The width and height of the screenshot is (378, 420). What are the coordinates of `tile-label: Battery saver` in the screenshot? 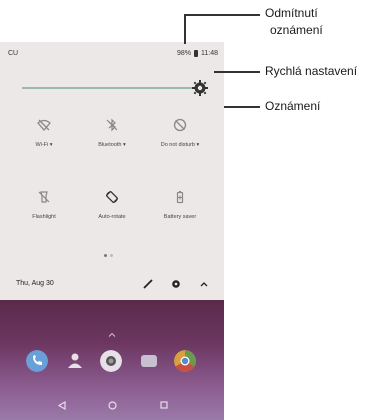 It's located at (180, 217).